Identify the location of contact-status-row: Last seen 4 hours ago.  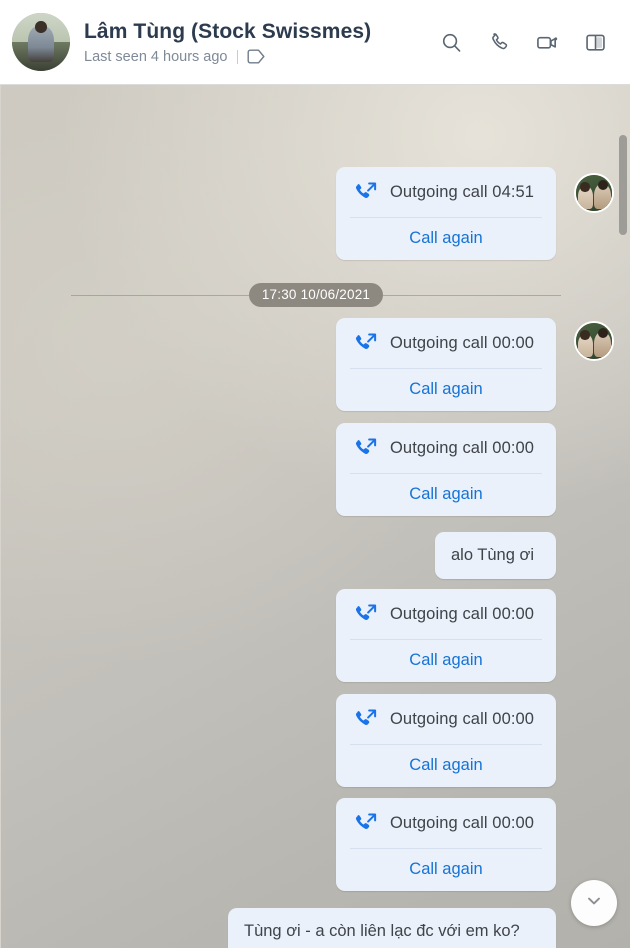
(261, 57).